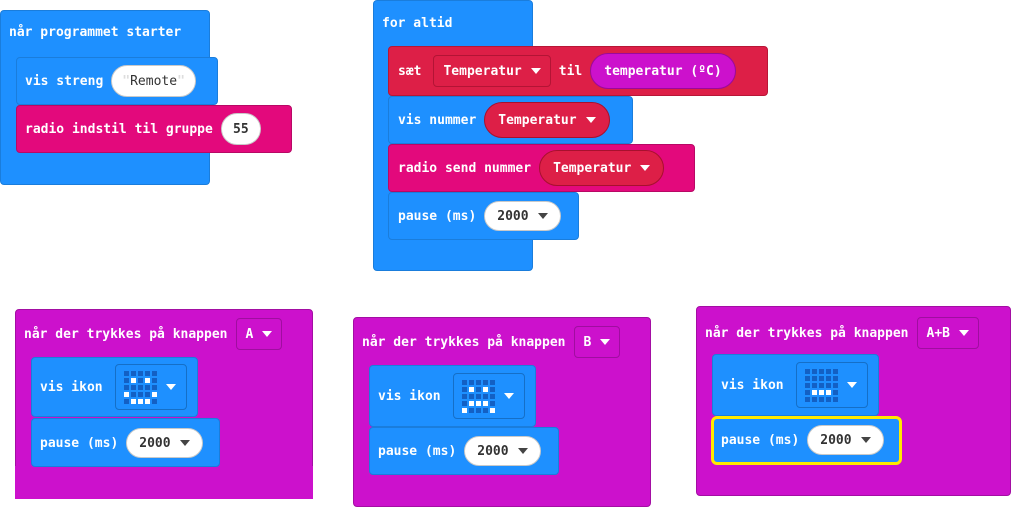 This screenshot has height=507, width=1011. What do you see at coordinates (482, 71) in the screenshot?
I see `variable-name: Temperatur` at bounding box center [482, 71].